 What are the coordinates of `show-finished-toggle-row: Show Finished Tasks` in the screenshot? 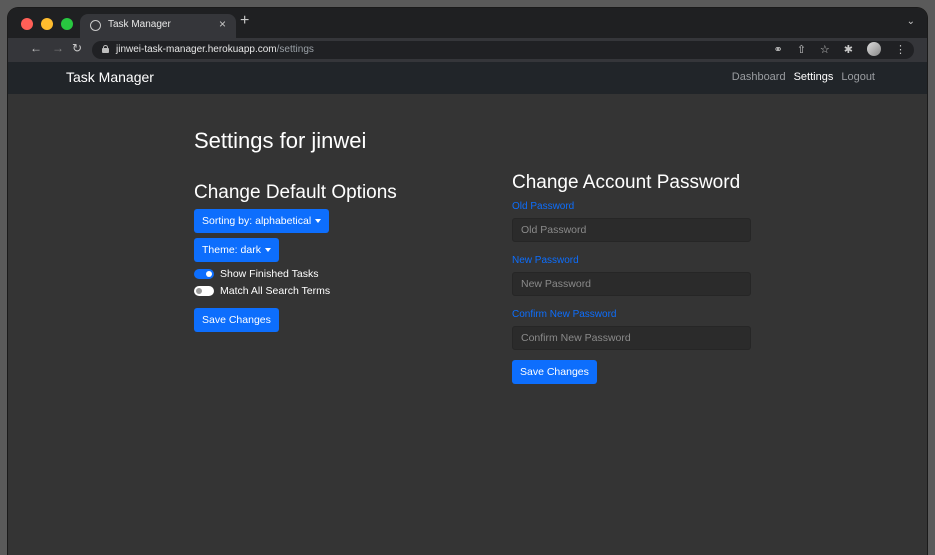 It's located at (256, 274).